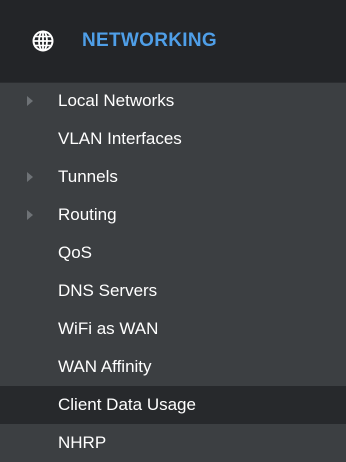 This screenshot has height=462, width=346. I want to click on globe-icon, so click(43, 41).